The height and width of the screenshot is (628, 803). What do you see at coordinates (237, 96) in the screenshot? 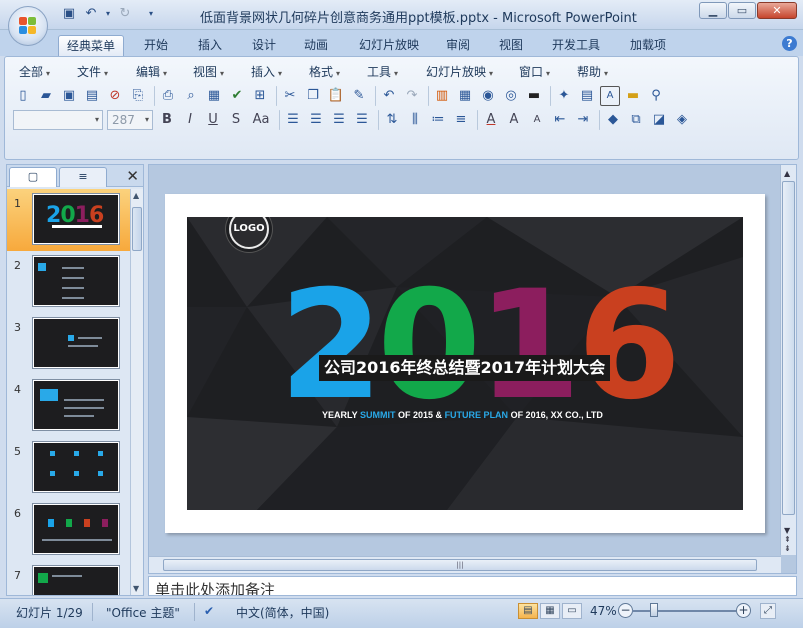
I see `spell-check-icon: ✔` at bounding box center [237, 96].